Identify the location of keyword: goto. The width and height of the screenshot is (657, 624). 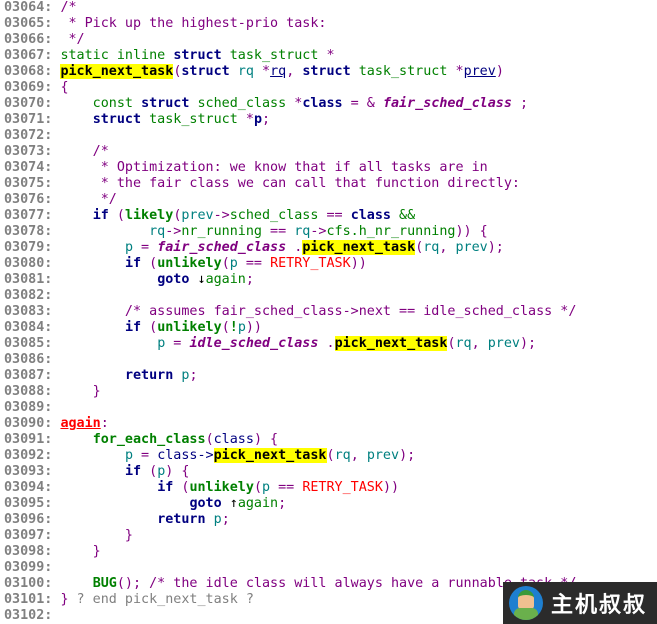
(205, 503).